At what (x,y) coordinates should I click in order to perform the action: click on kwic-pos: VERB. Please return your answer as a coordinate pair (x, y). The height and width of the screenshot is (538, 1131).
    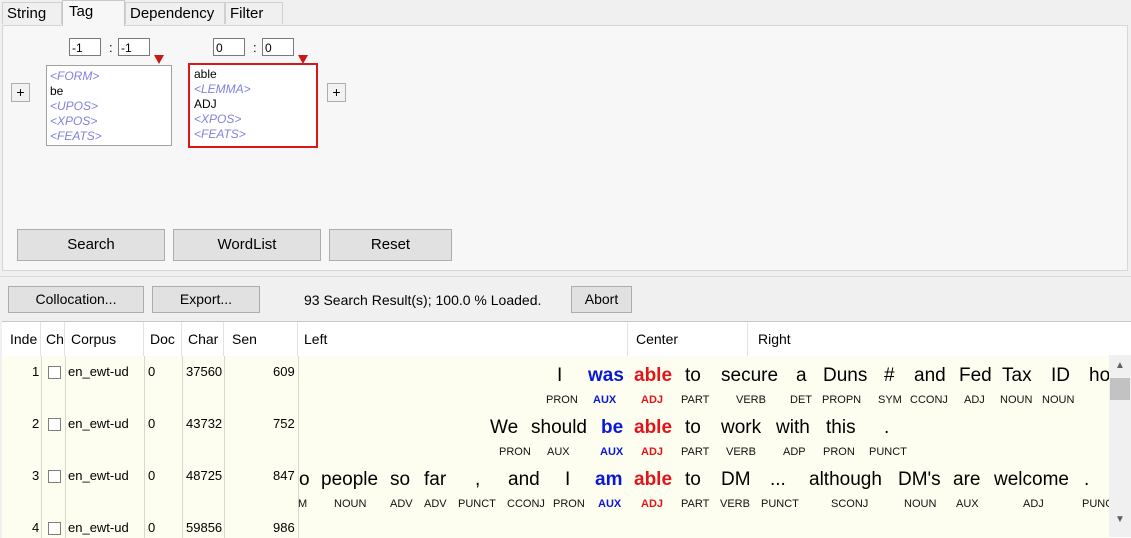
    Looking at the image, I should click on (735, 504).